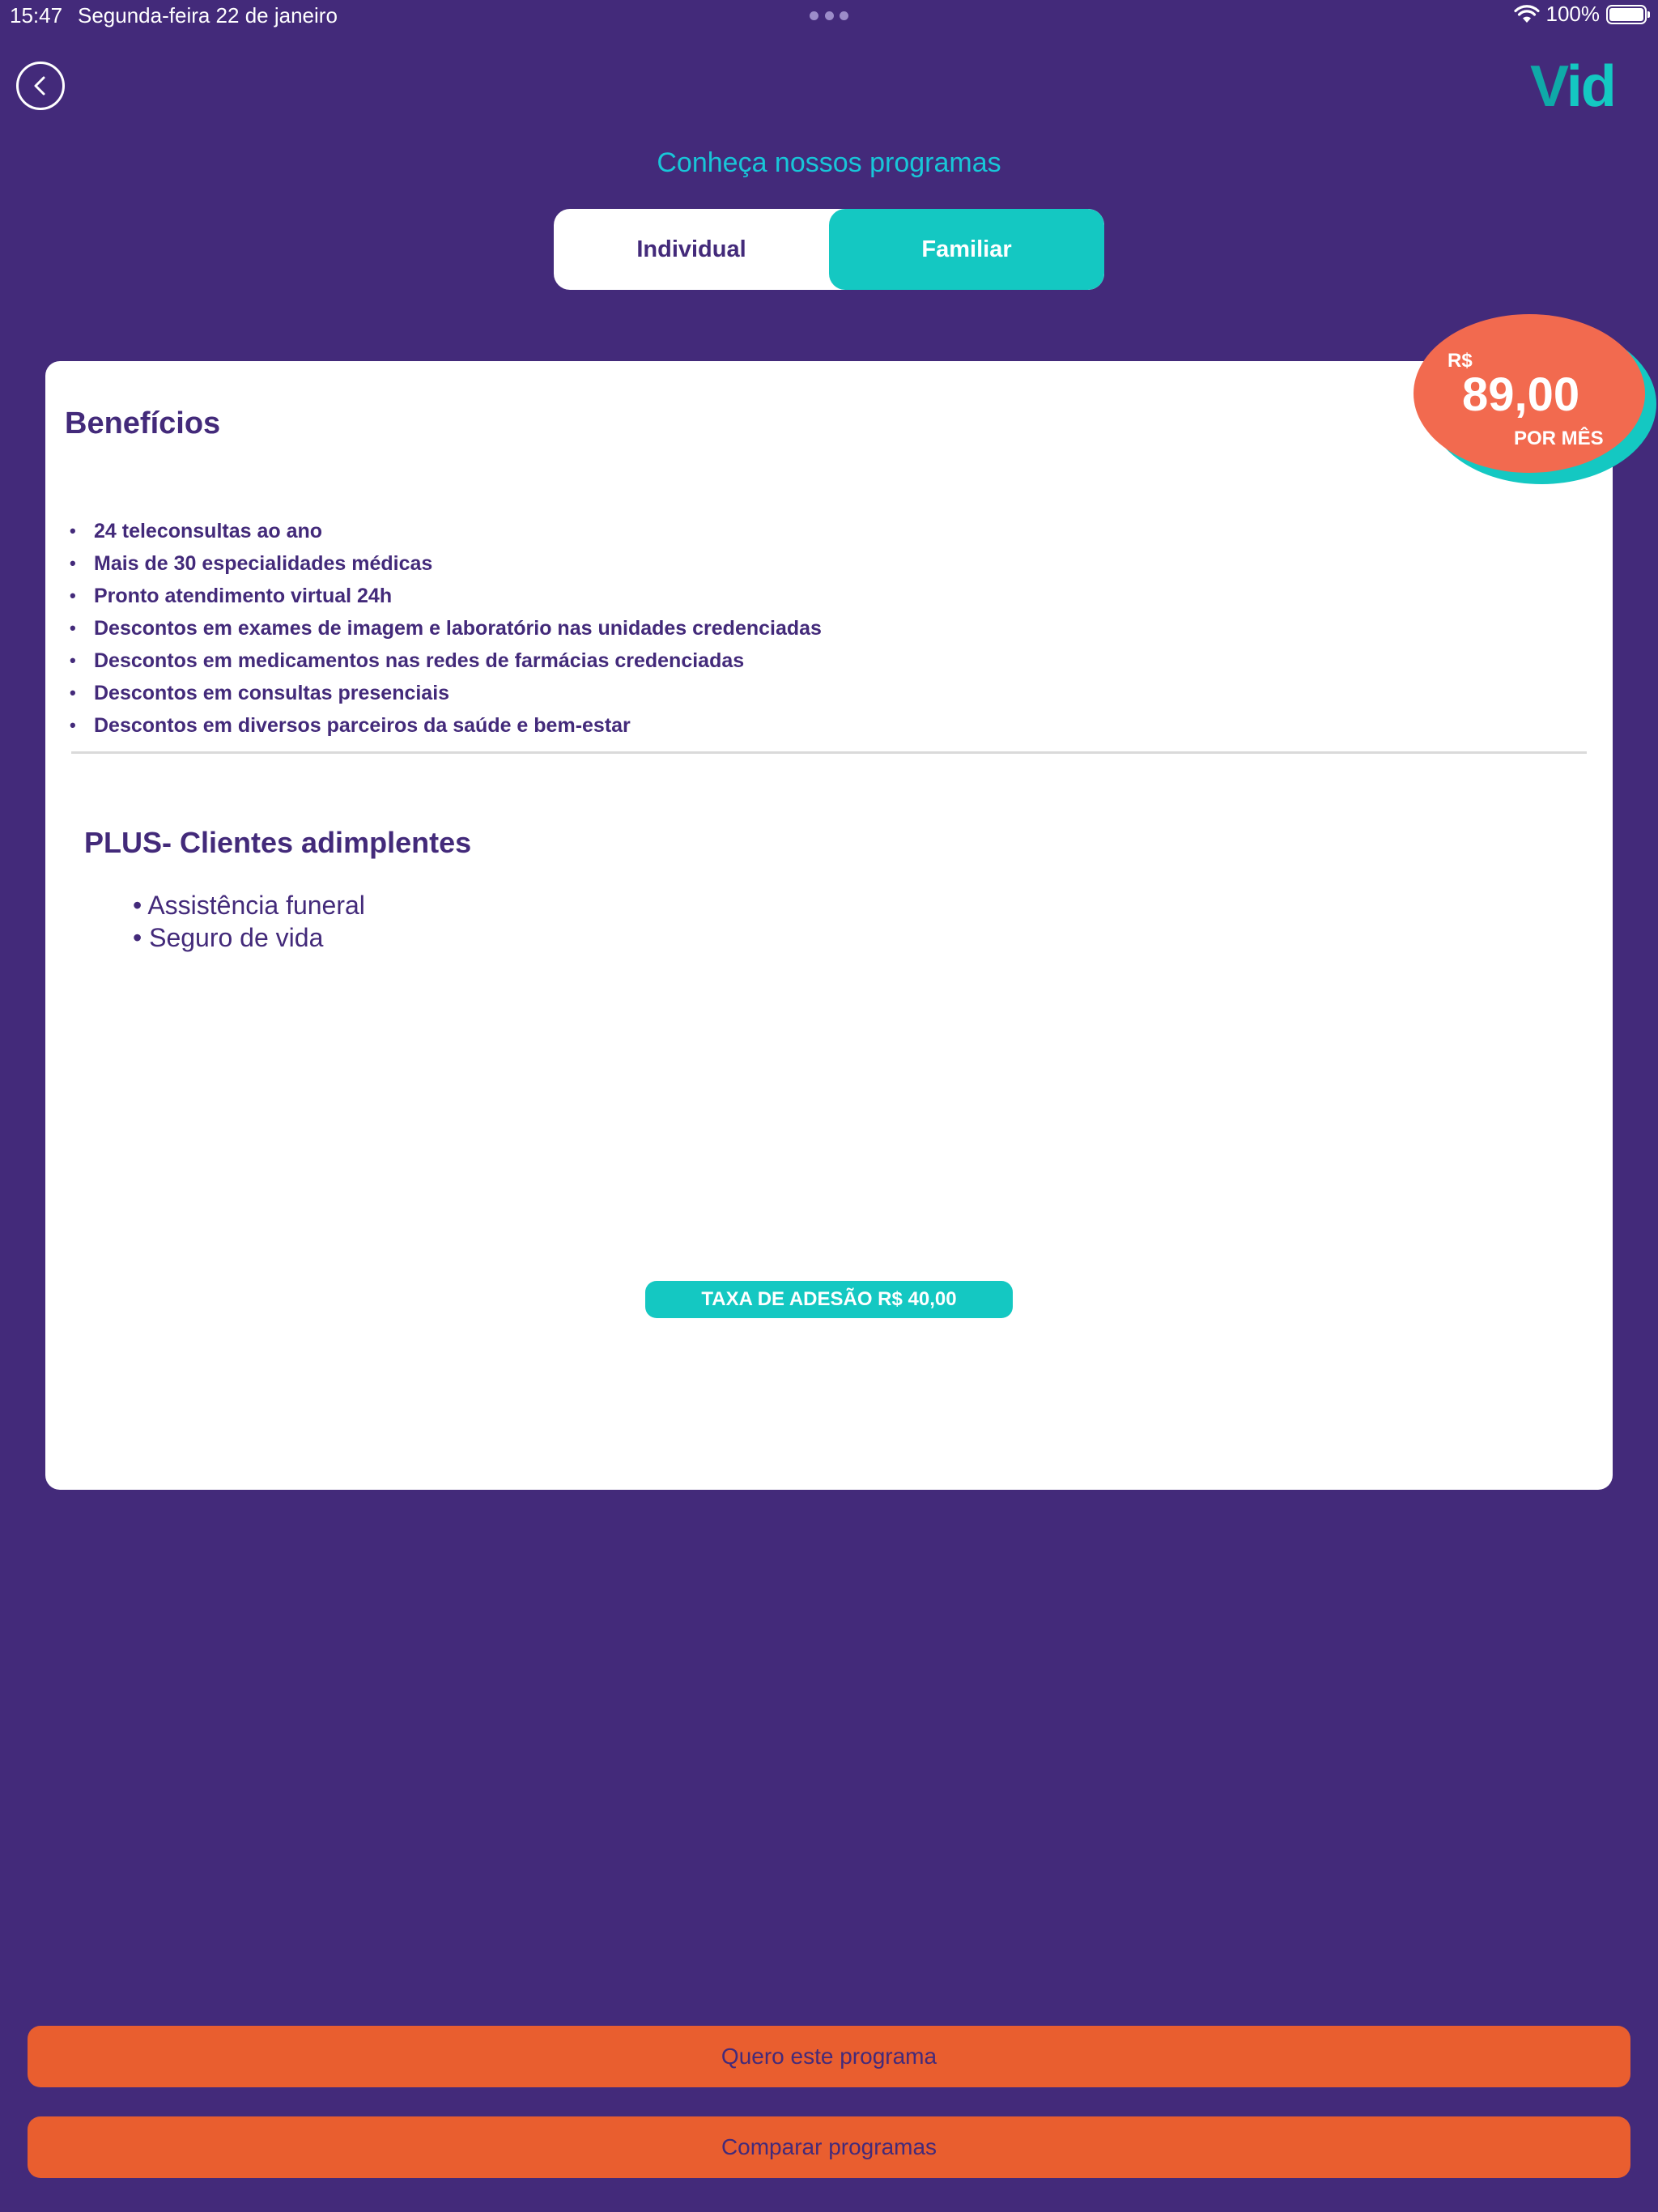 The height and width of the screenshot is (2212, 1658). I want to click on list-item: Assistência funeral, so click(249, 905).